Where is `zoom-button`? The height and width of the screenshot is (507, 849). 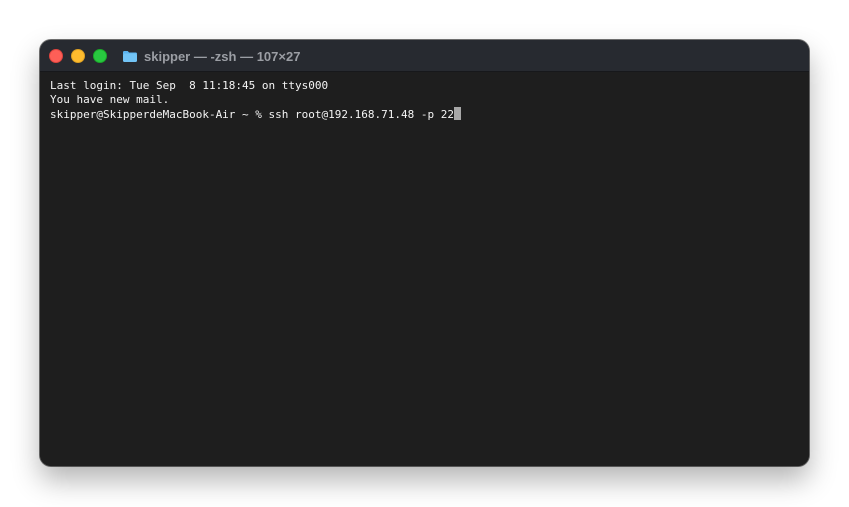 zoom-button is located at coordinates (100, 56).